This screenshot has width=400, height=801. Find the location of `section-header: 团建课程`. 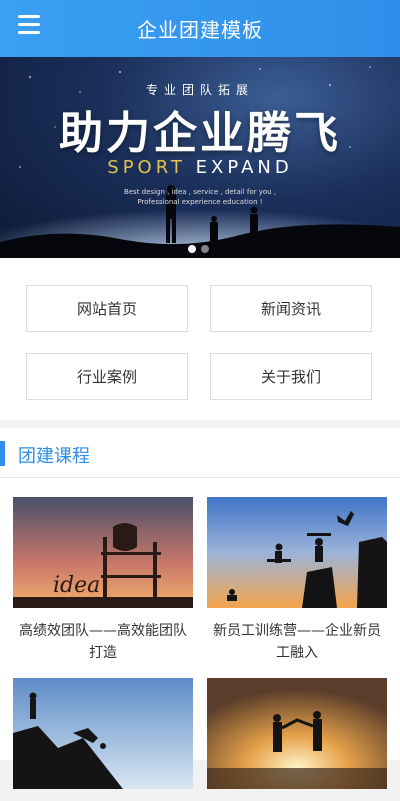

section-header: 团建课程 is located at coordinates (200, 458).